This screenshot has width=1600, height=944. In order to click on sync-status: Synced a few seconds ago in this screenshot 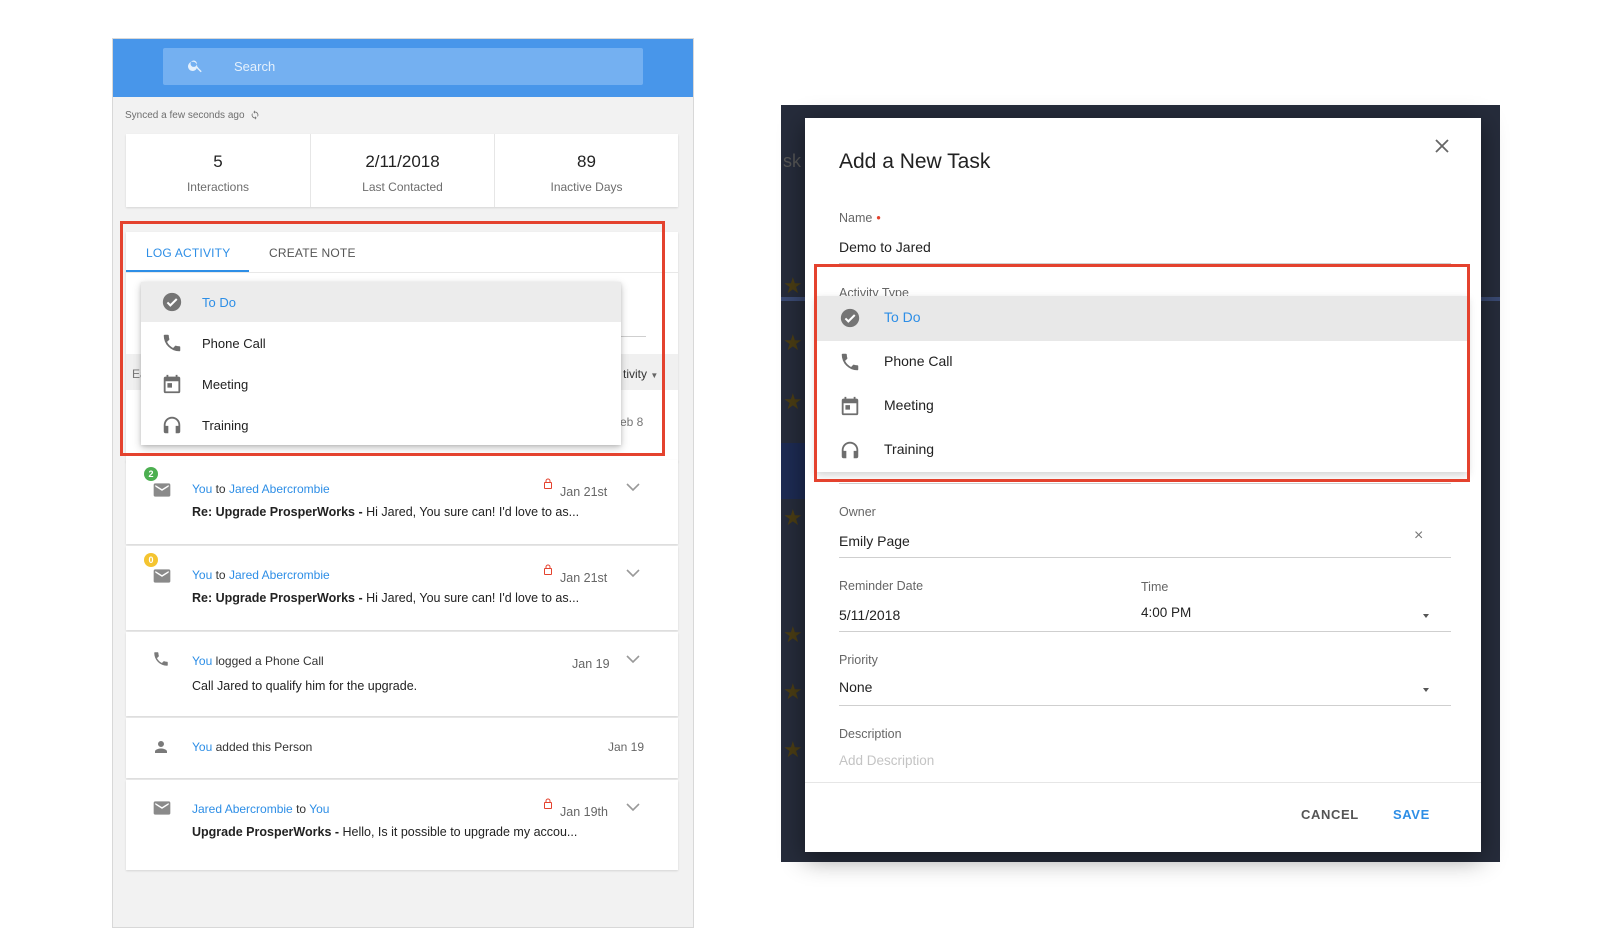, I will do `click(192, 115)`.